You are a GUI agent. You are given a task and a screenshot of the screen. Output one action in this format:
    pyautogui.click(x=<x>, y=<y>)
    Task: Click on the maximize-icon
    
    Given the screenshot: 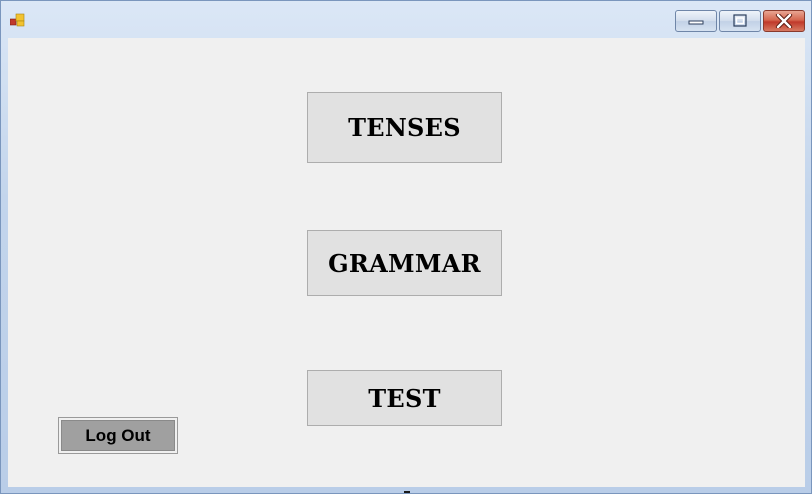 What is the action you would take?
    pyautogui.click(x=740, y=20)
    